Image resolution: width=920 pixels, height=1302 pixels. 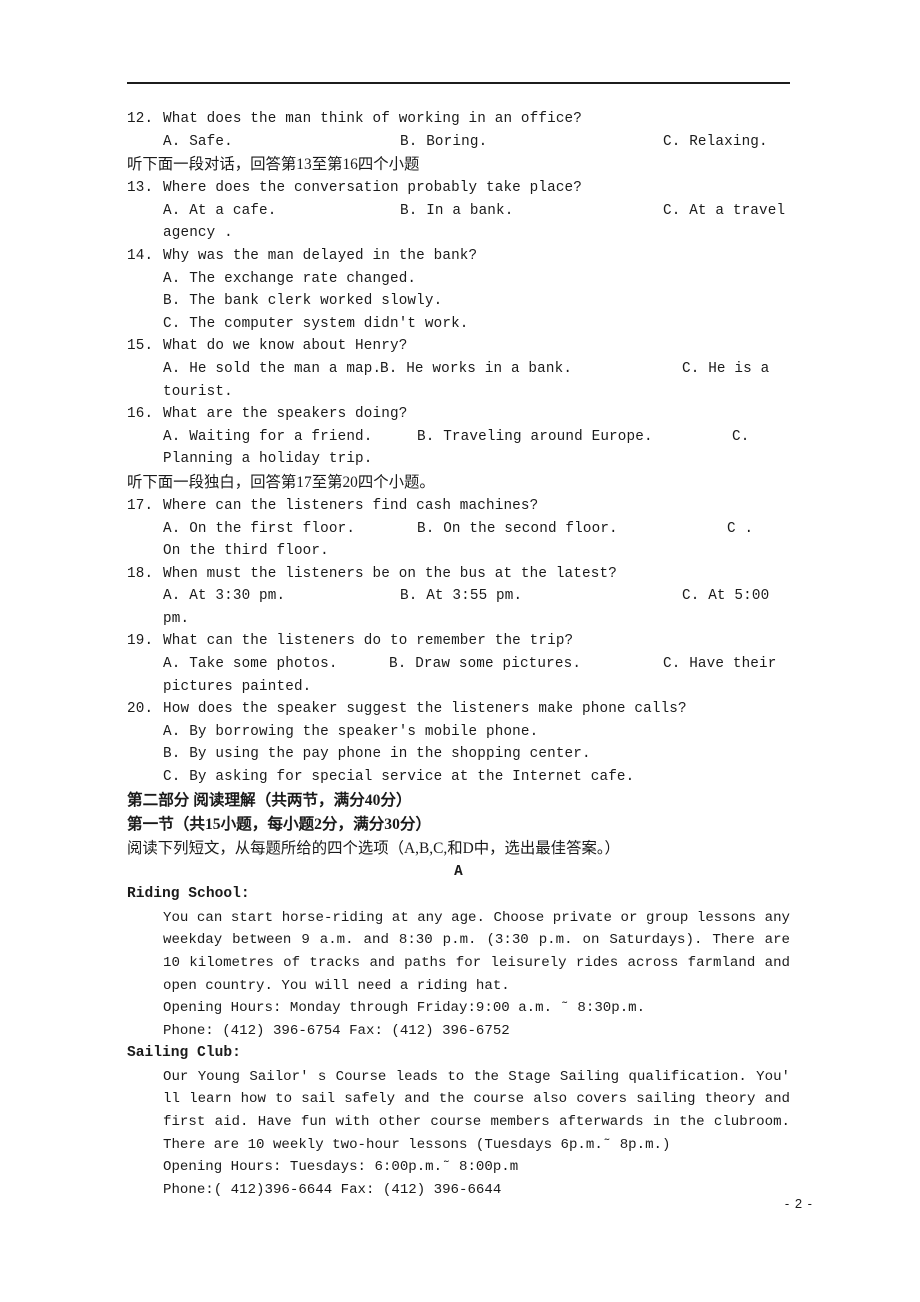 What do you see at coordinates (224, 596) in the screenshot?
I see `question-18-option-a: A. At 3:30 pm.` at bounding box center [224, 596].